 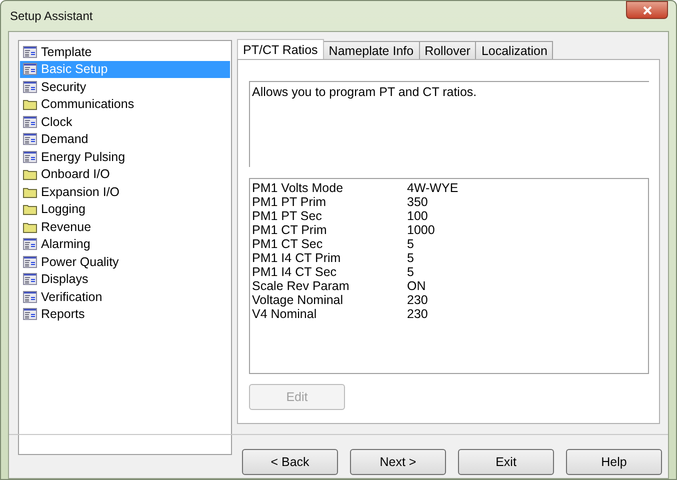 What do you see at coordinates (125, 261) in the screenshot?
I see `sidebar-item: Power Quality` at bounding box center [125, 261].